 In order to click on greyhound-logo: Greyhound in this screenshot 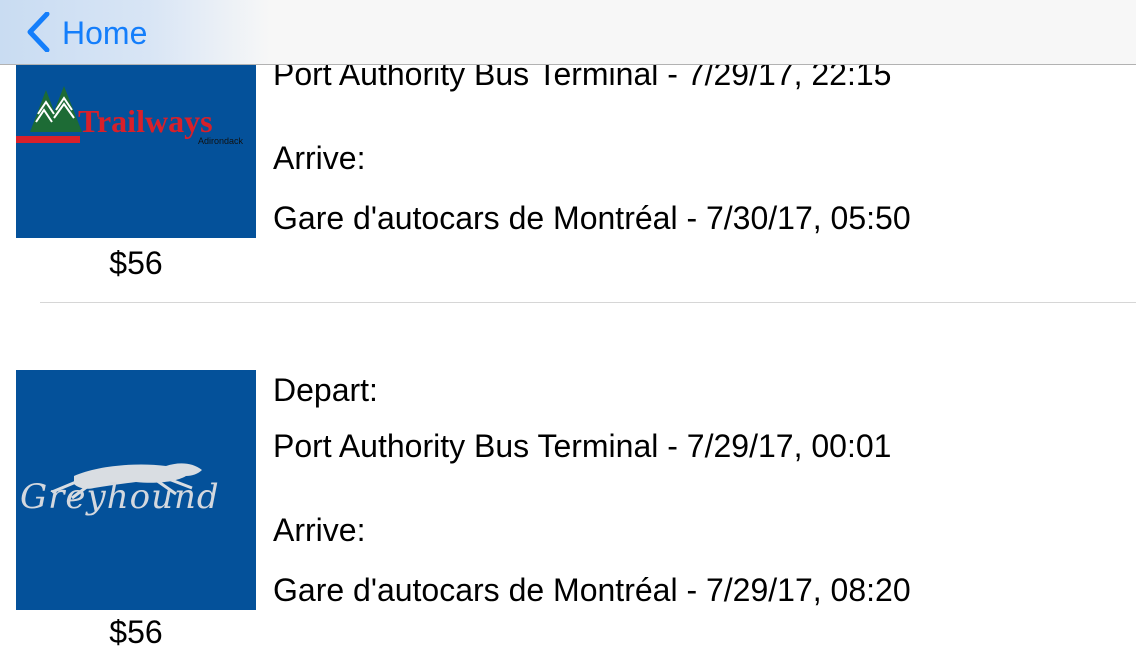, I will do `click(136, 490)`.